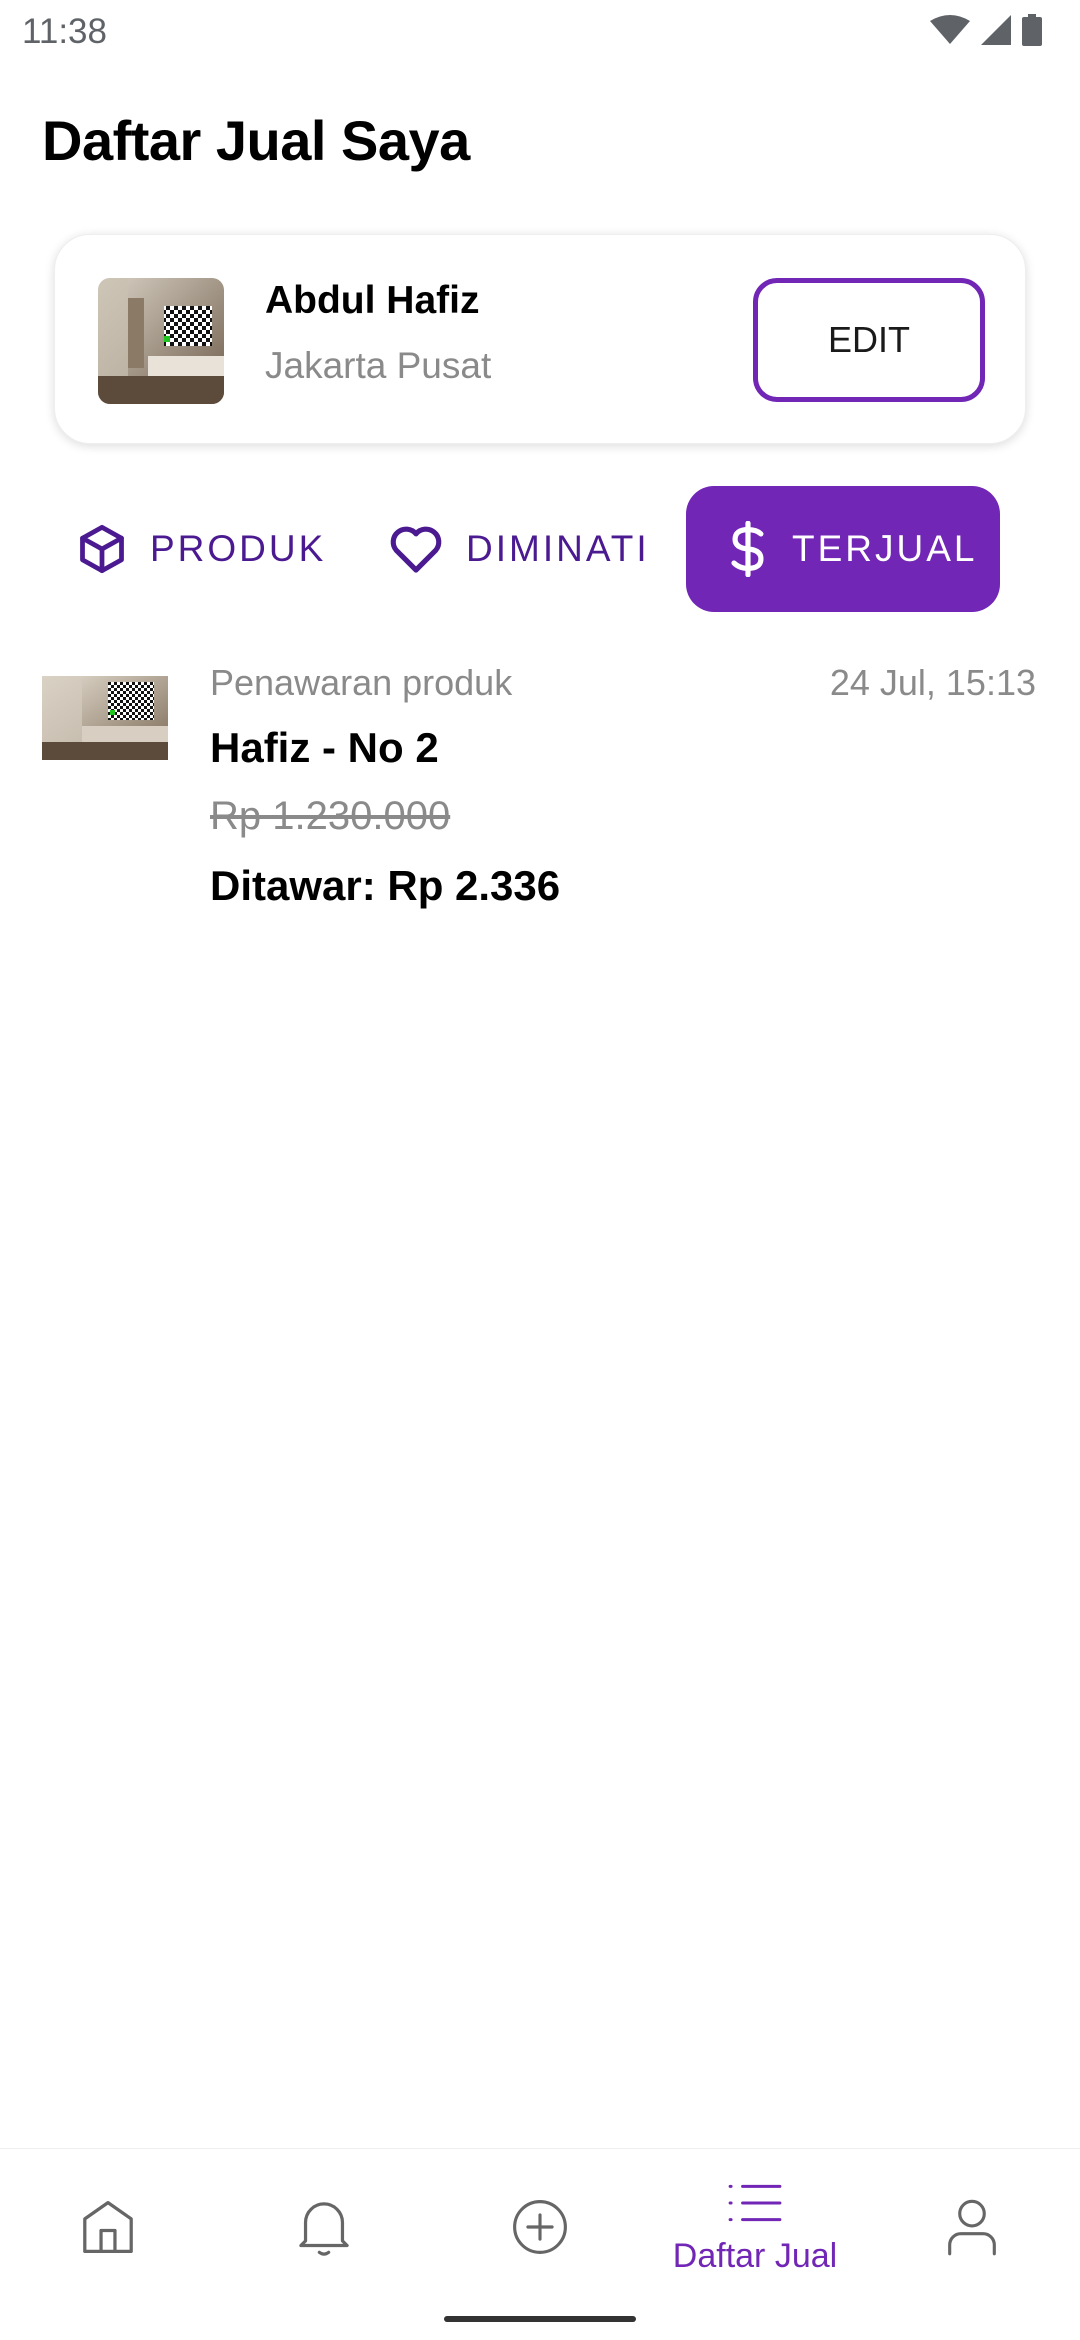  Describe the element at coordinates (540, 31) in the screenshot. I see `status-bar: 11:38` at that location.